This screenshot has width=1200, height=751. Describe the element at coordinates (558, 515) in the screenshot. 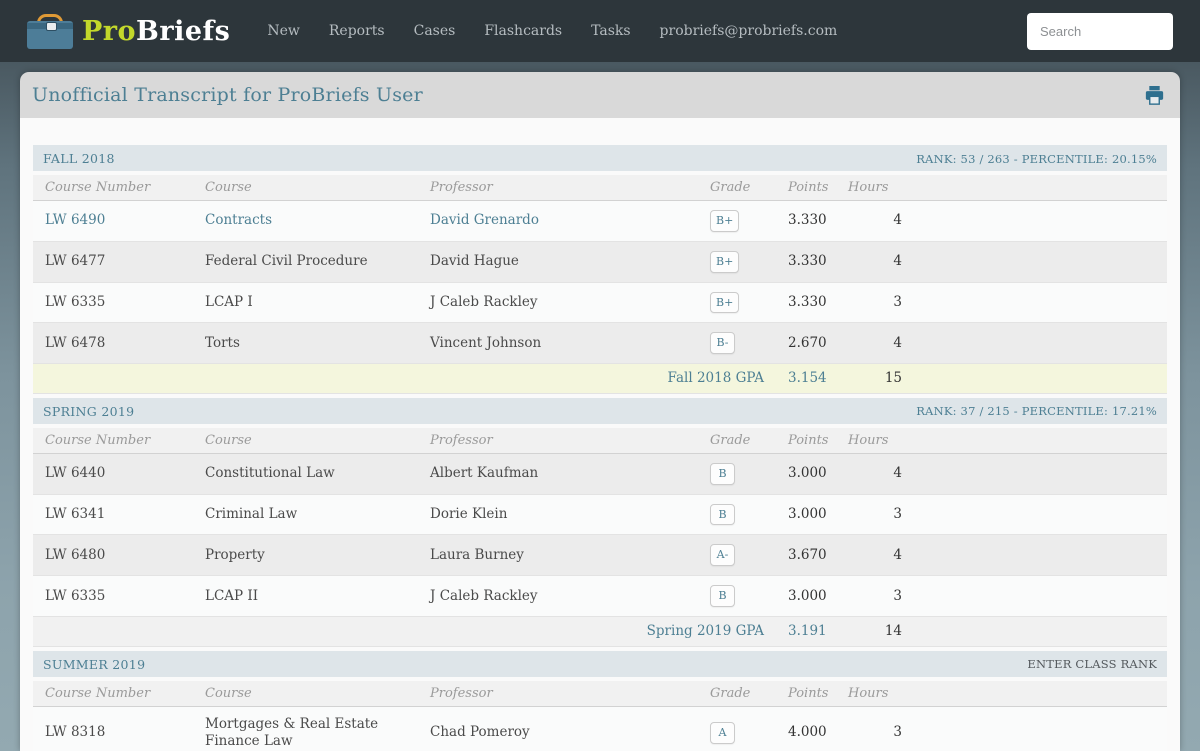

I see `professor-link: Dorie Klein` at that location.